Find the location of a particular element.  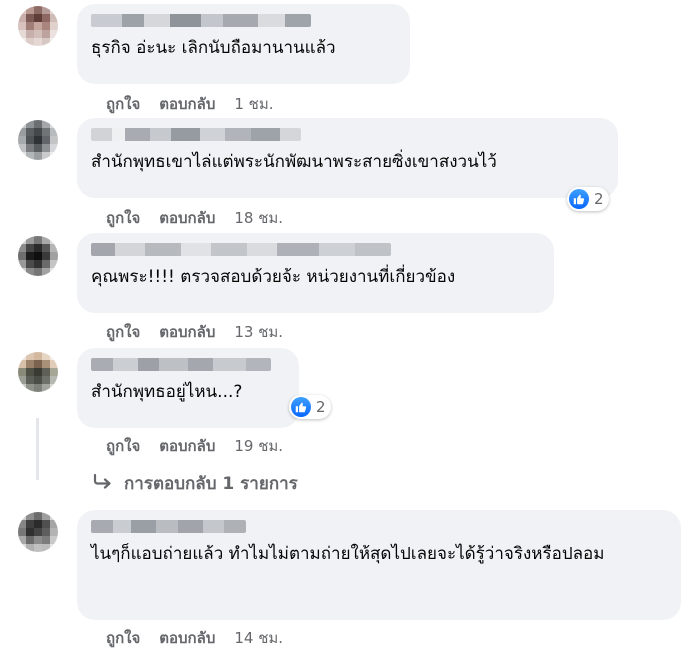

view-replies-link: การตอบกลับ 1 รายการ is located at coordinates (195, 483).